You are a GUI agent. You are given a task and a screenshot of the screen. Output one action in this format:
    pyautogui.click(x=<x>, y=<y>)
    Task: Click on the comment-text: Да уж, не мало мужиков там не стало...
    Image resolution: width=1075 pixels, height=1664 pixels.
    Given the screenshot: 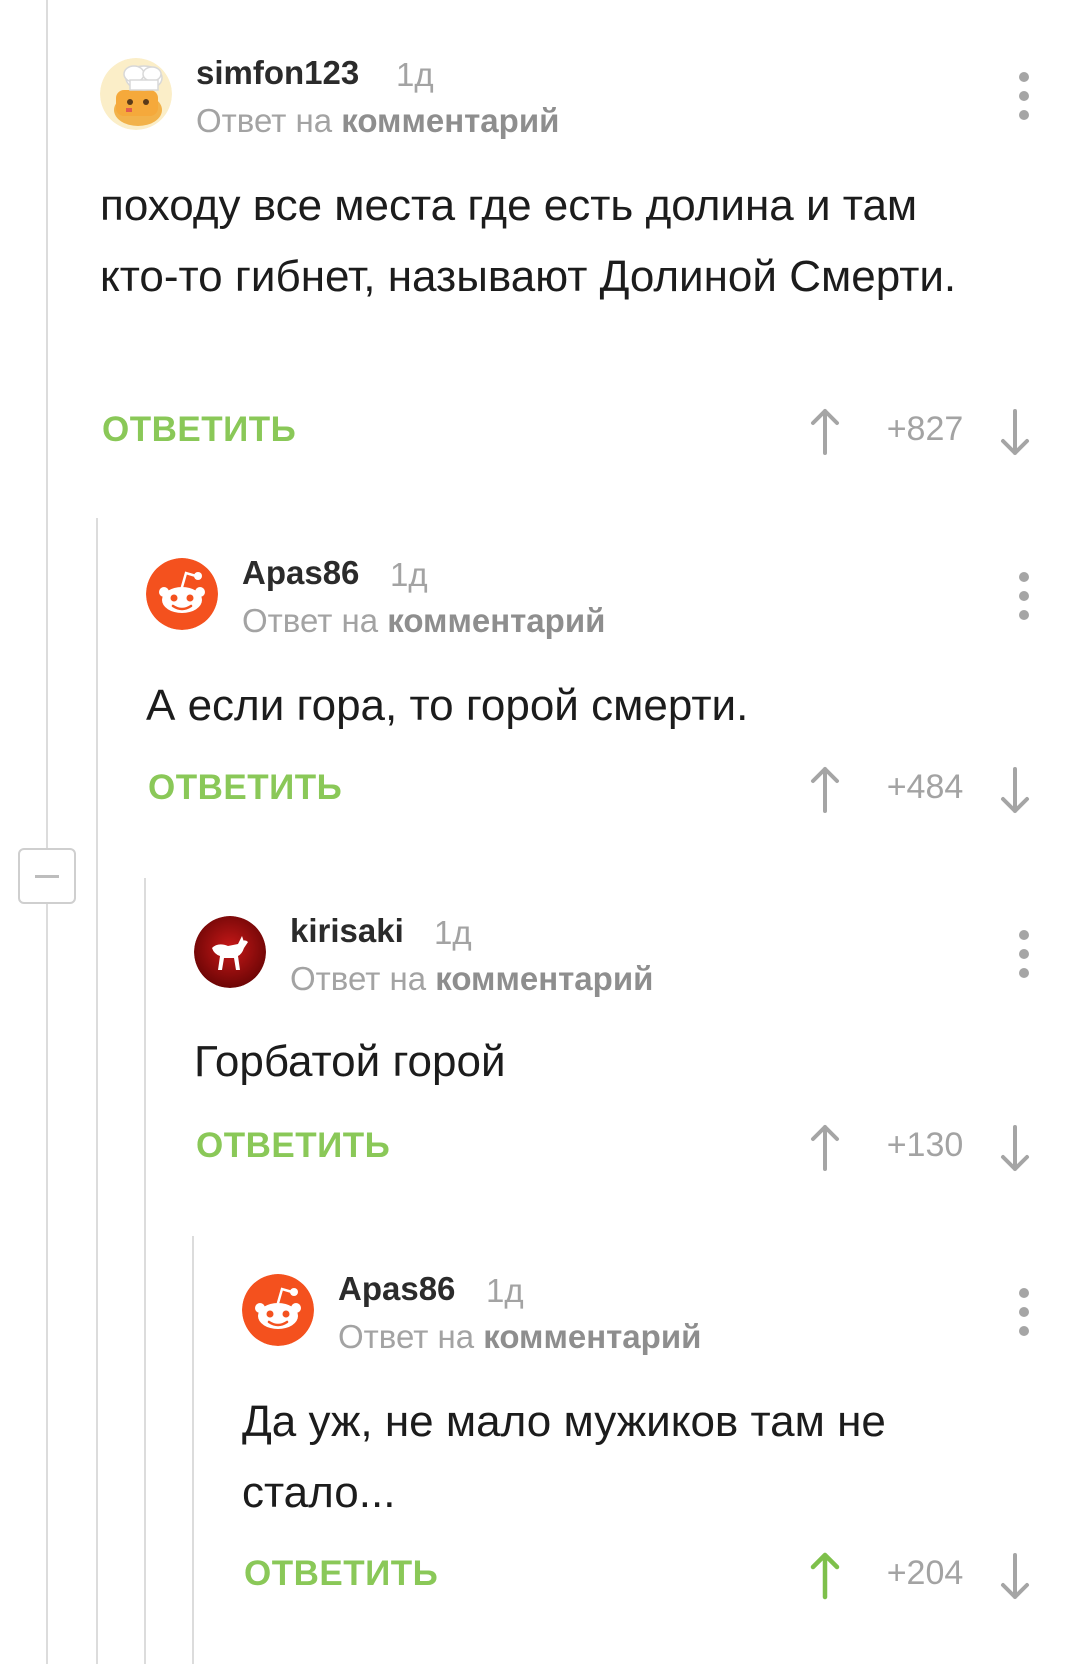 What is the action you would take?
    pyautogui.click(x=564, y=1457)
    